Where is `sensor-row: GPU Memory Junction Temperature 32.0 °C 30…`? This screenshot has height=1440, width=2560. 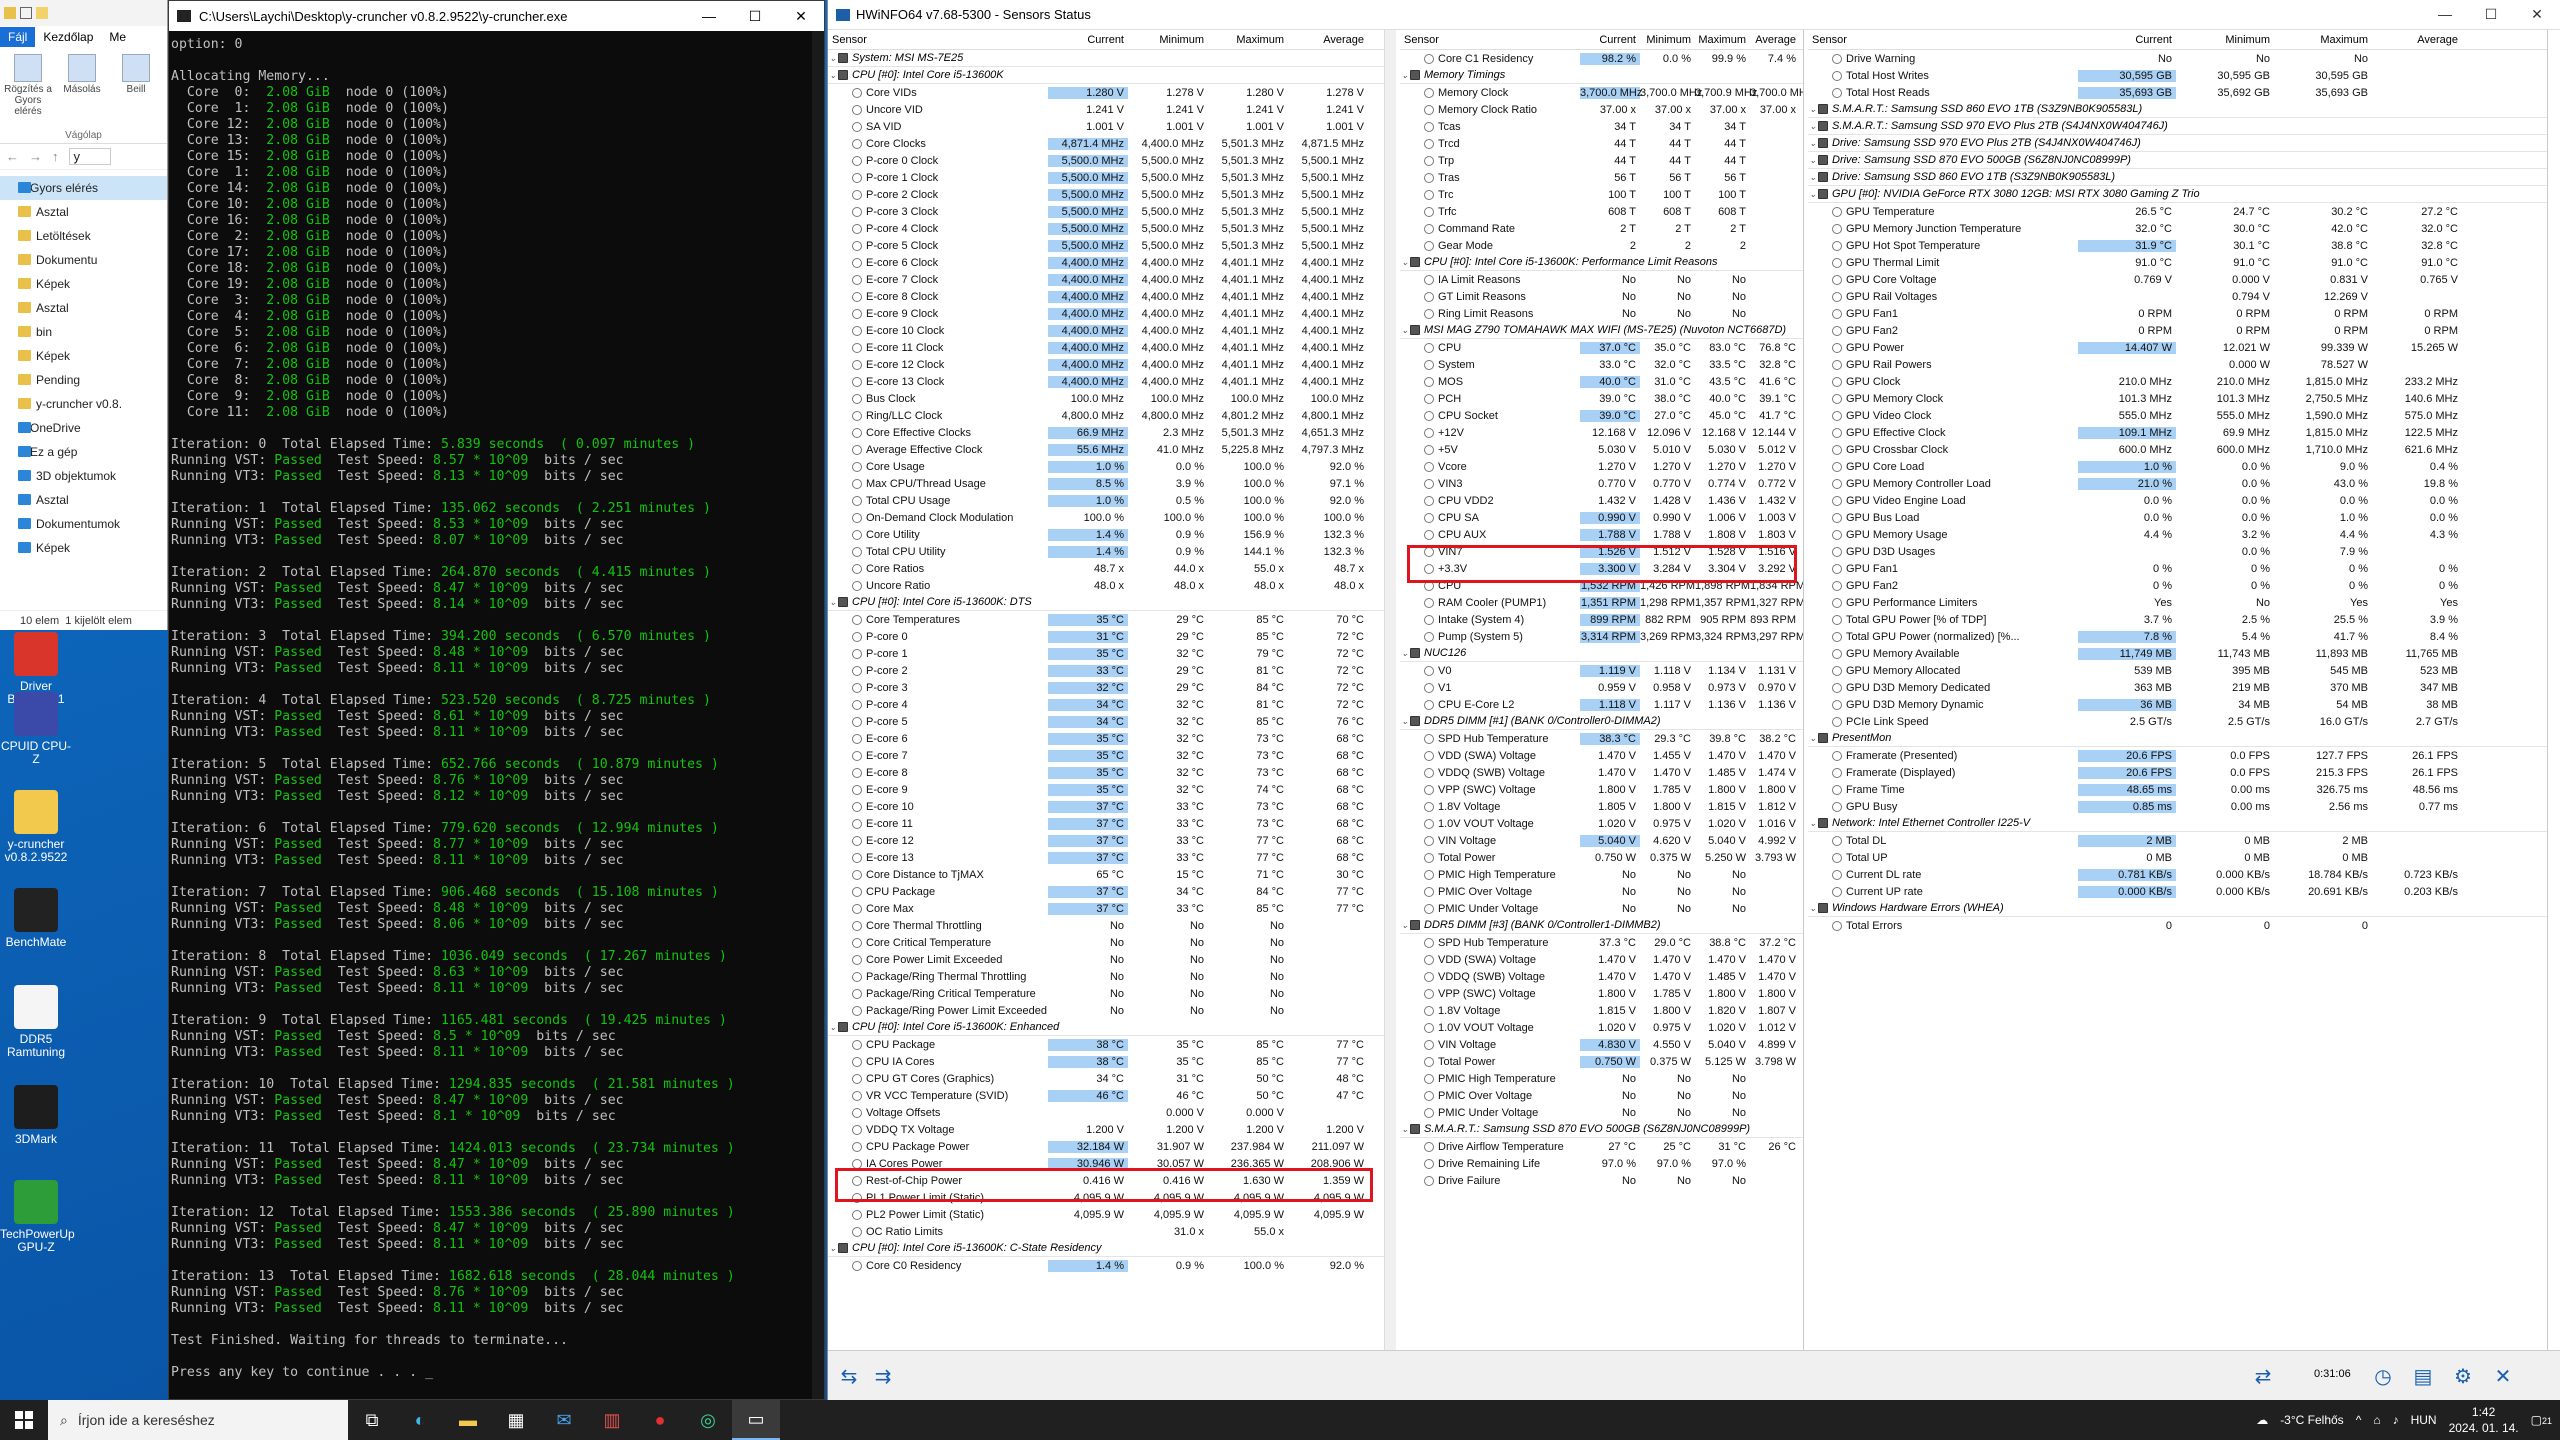
sensor-row: GPU Memory Junction Temperature 32.0 °C 30… is located at coordinates (2177, 228).